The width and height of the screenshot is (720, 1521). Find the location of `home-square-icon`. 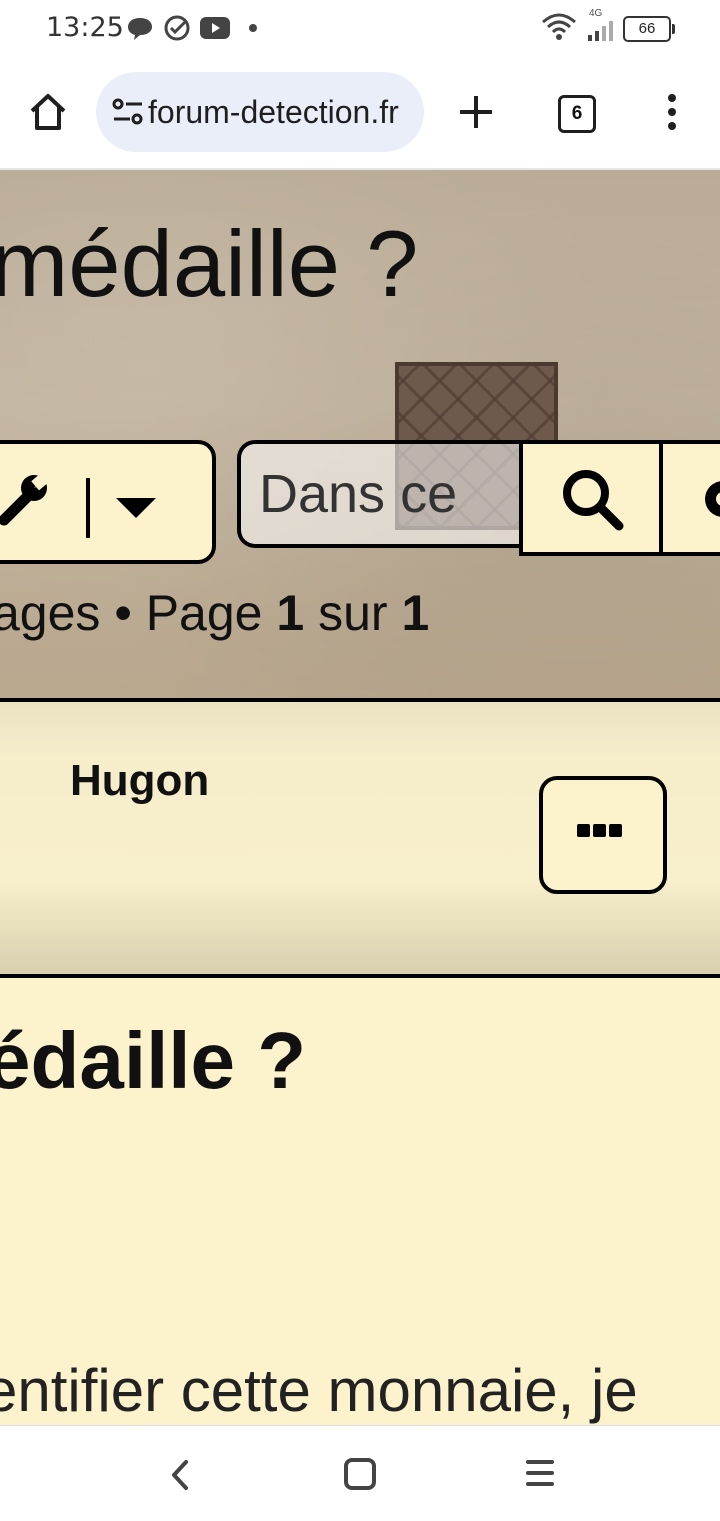

home-square-icon is located at coordinates (360, 1474).